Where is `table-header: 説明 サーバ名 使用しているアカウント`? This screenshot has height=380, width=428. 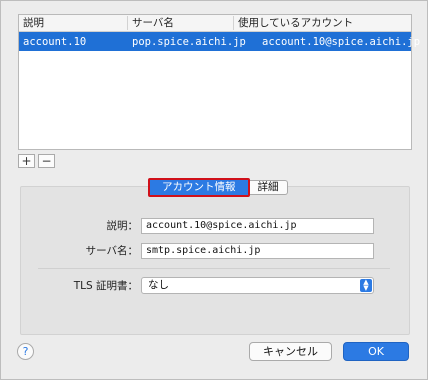 table-header: 説明 サーバ名 使用しているアカウント is located at coordinates (215, 23).